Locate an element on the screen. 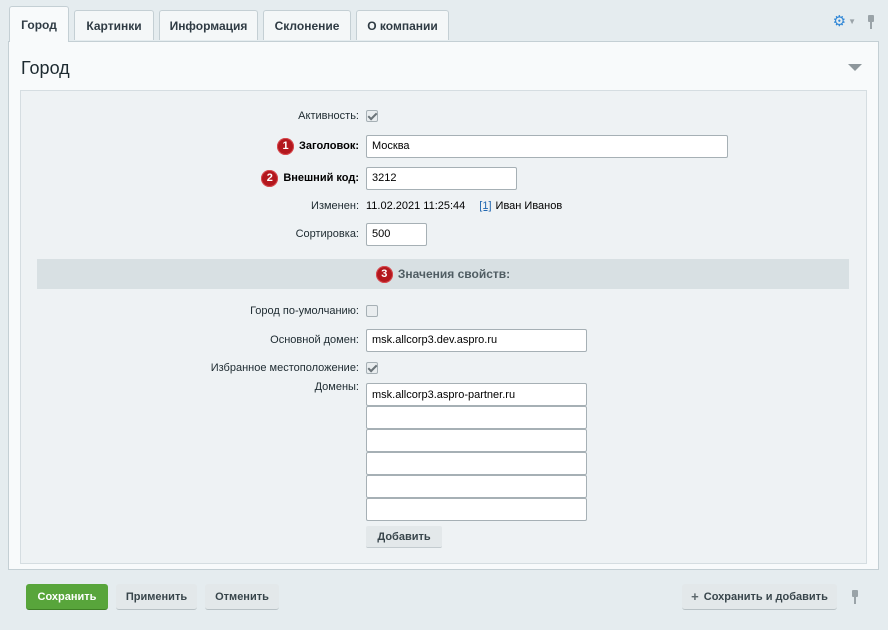  plus-icon: + is located at coordinates (695, 596).